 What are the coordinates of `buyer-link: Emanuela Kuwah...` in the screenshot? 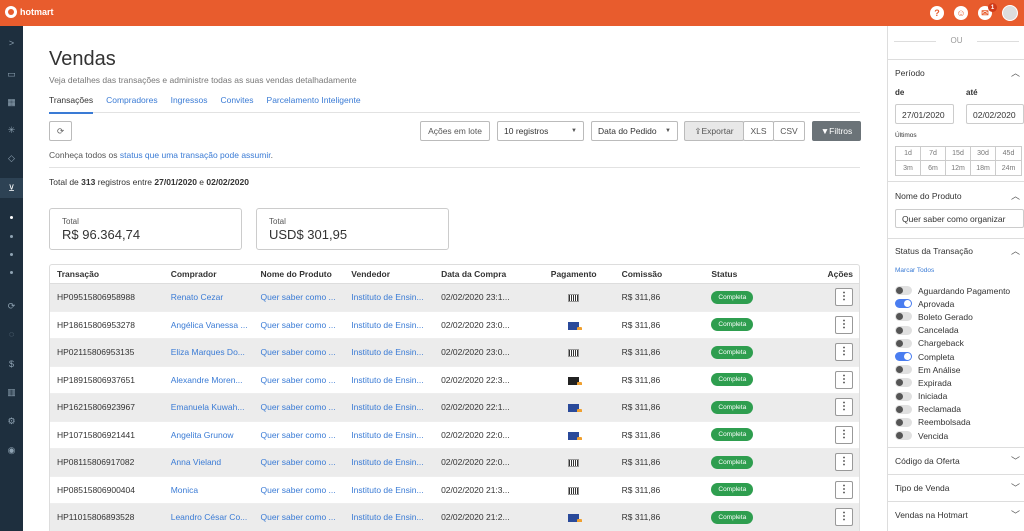 It's located at (209, 407).